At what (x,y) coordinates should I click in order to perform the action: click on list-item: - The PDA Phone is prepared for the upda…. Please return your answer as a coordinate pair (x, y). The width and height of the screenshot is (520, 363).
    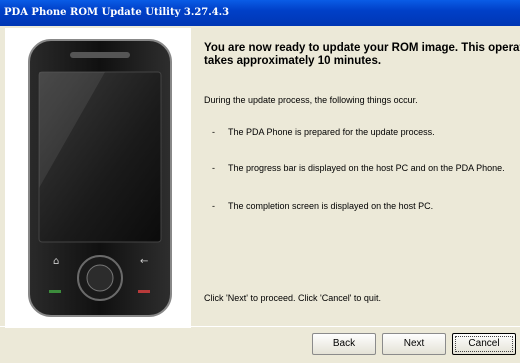
    Looking at the image, I should click on (362, 133).